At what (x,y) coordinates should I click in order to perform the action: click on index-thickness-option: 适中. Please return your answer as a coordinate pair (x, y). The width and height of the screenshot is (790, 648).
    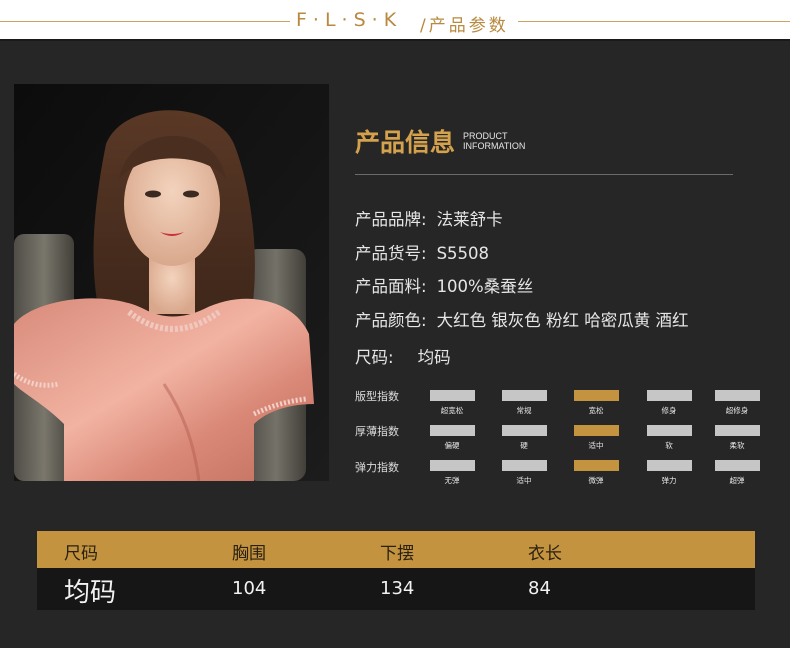
    Looking at the image, I should click on (596, 438).